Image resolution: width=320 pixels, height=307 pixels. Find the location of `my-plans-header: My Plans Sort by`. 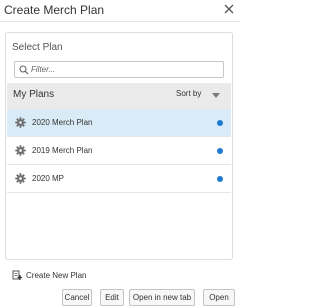

my-plans-header: My Plans Sort by is located at coordinates (119, 96).